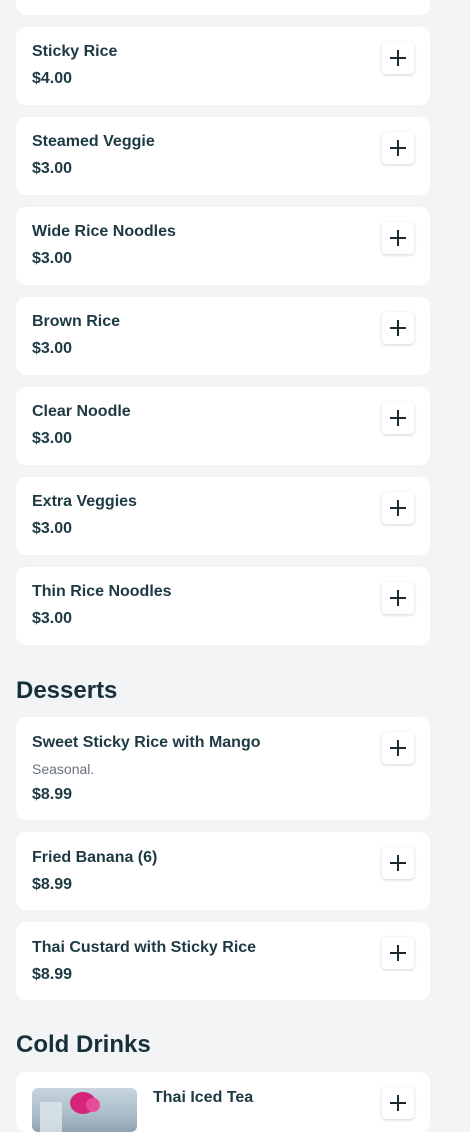 The width and height of the screenshot is (470, 1132). Describe the element at coordinates (223, 246) in the screenshot. I see `menu-item-card: Wide Rice Noodles $3.00` at that location.